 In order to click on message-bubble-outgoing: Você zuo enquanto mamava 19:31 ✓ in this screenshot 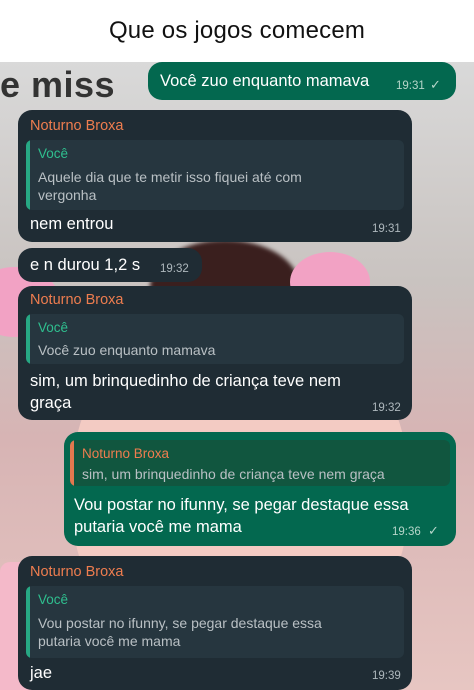, I will do `click(302, 81)`.